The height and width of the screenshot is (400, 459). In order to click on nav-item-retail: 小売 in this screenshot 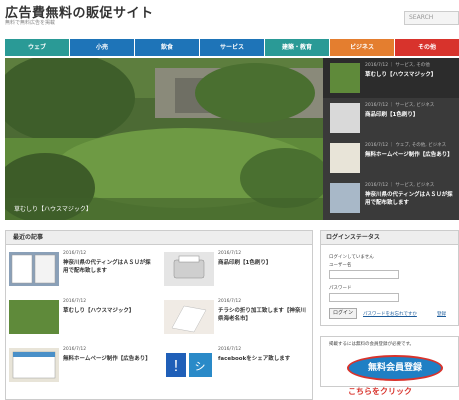, I will do `click(102, 47)`.